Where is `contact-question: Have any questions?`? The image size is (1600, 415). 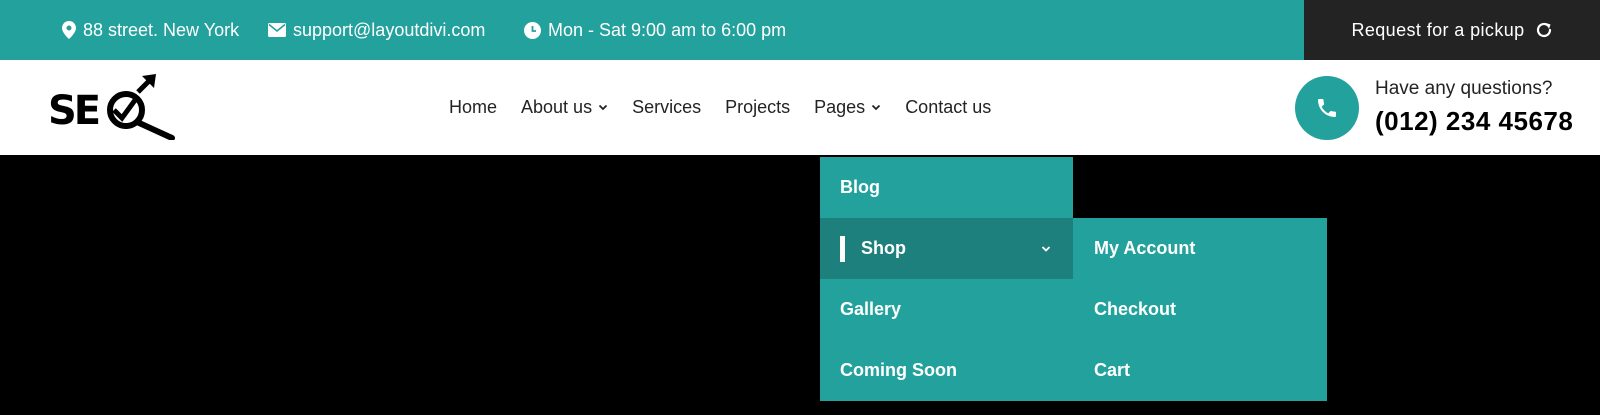
contact-question: Have any questions? is located at coordinates (1464, 88).